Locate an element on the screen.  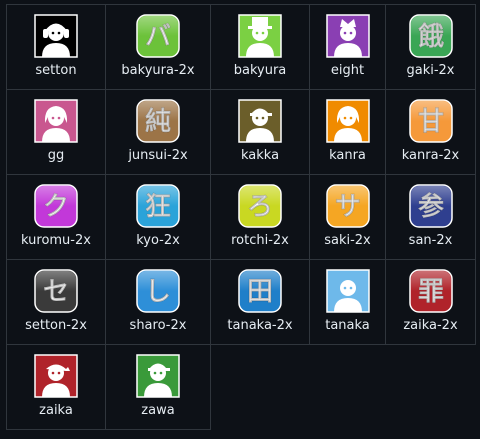
icon-cell-rotchi-2x: ろ rotchi-2x is located at coordinates (260, 217).